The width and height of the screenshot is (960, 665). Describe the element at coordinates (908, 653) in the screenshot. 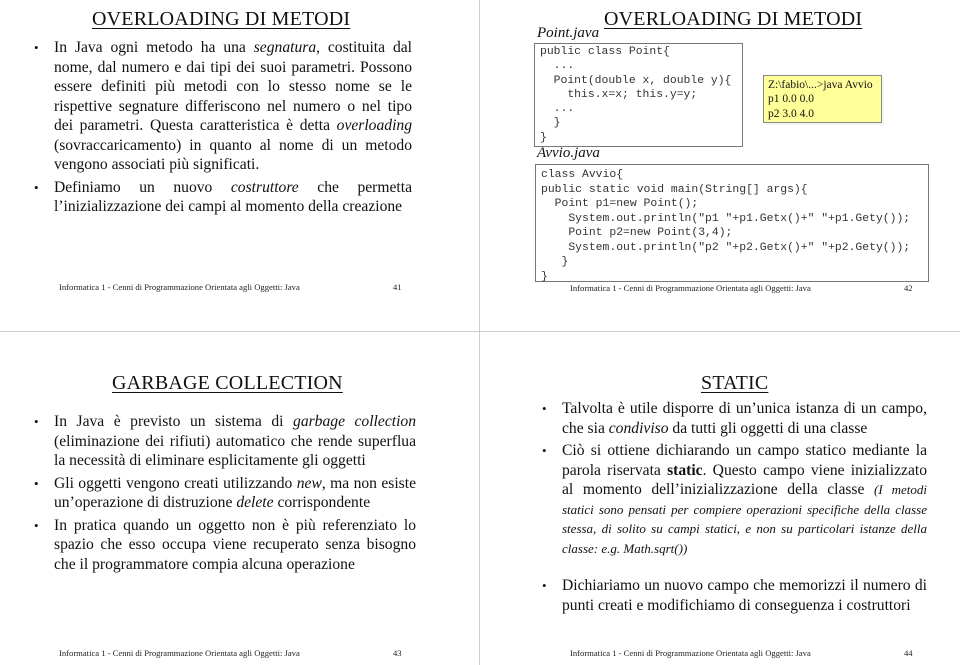

I see `page-number: 44` at that location.